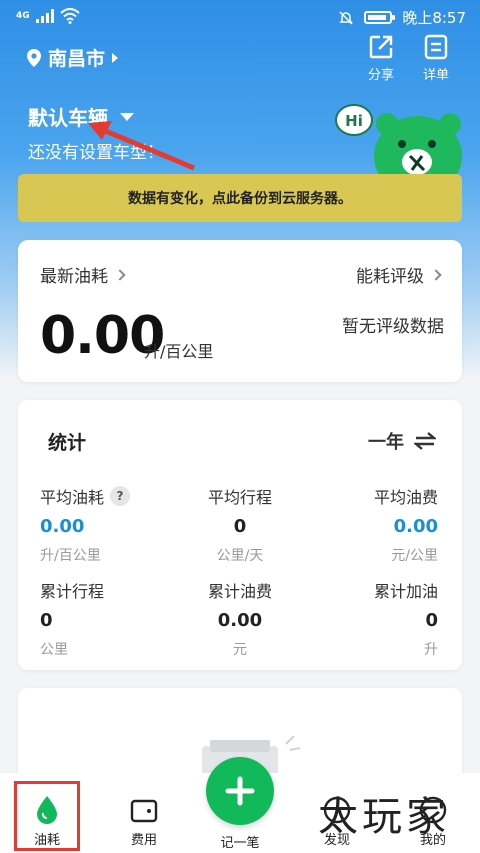  Describe the element at coordinates (70, 556) in the screenshot. I see `stat-unit: 升/百公里` at that location.